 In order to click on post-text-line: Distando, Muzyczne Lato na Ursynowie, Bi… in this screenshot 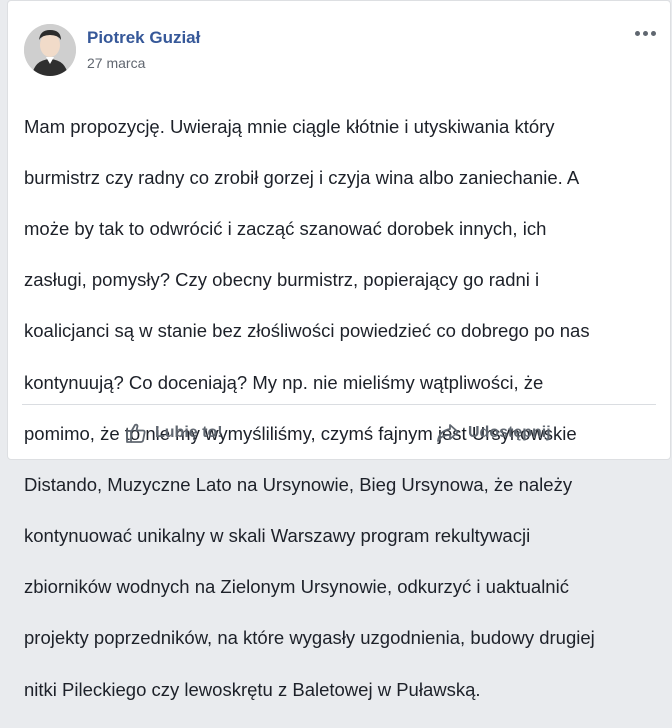, I will do `click(298, 484)`.